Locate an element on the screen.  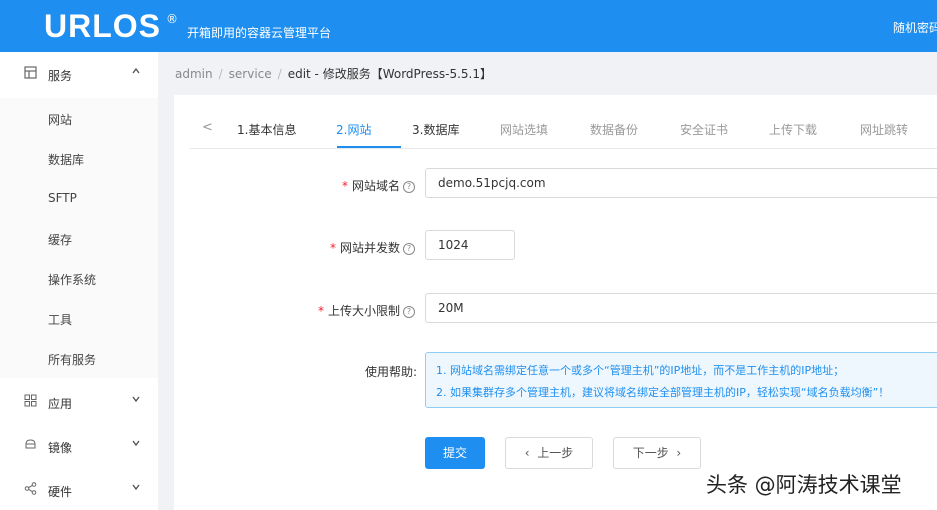
registered-mark: ® is located at coordinates (172, 19).